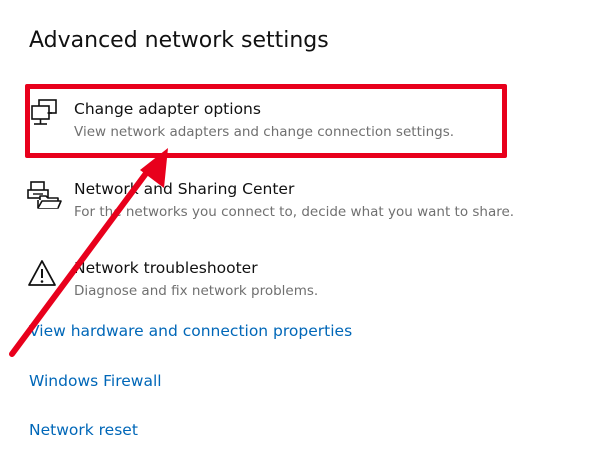  Describe the element at coordinates (95, 381) in the screenshot. I see `windows-firewall-link: Windows Firewall` at that location.